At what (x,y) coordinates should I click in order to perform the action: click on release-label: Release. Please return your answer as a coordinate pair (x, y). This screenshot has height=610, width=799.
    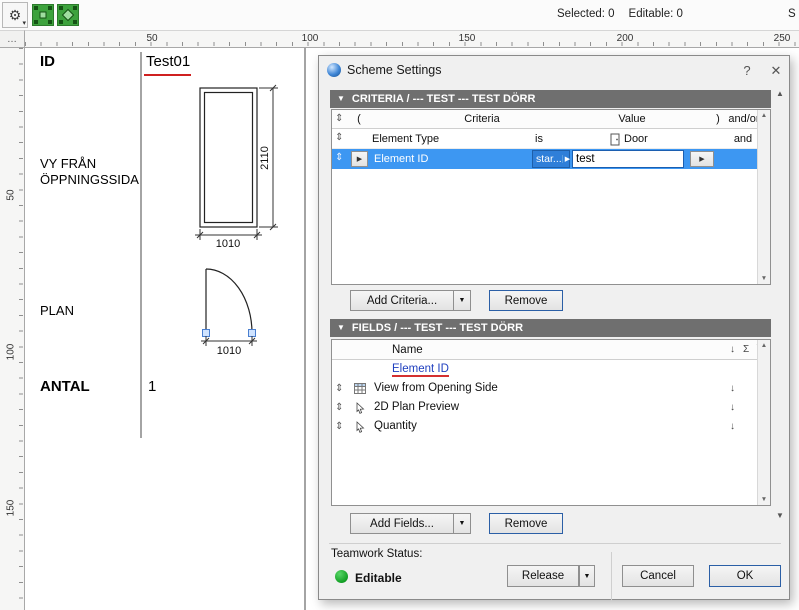
    Looking at the image, I should click on (543, 576).